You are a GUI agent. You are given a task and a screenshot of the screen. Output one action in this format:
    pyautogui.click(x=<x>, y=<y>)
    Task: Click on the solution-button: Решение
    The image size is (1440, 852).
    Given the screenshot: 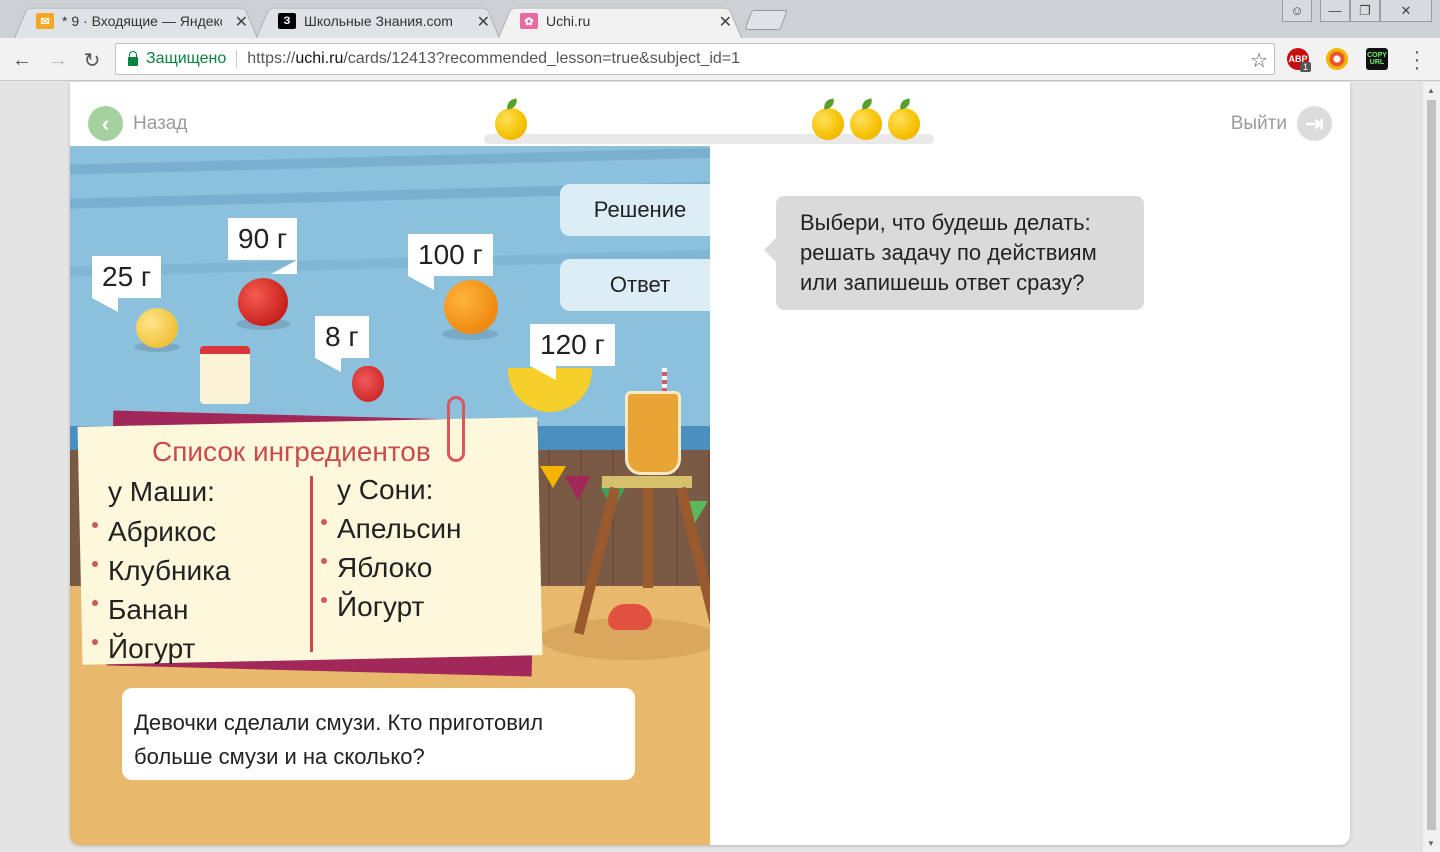 What is the action you would take?
    pyautogui.click(x=635, y=210)
    